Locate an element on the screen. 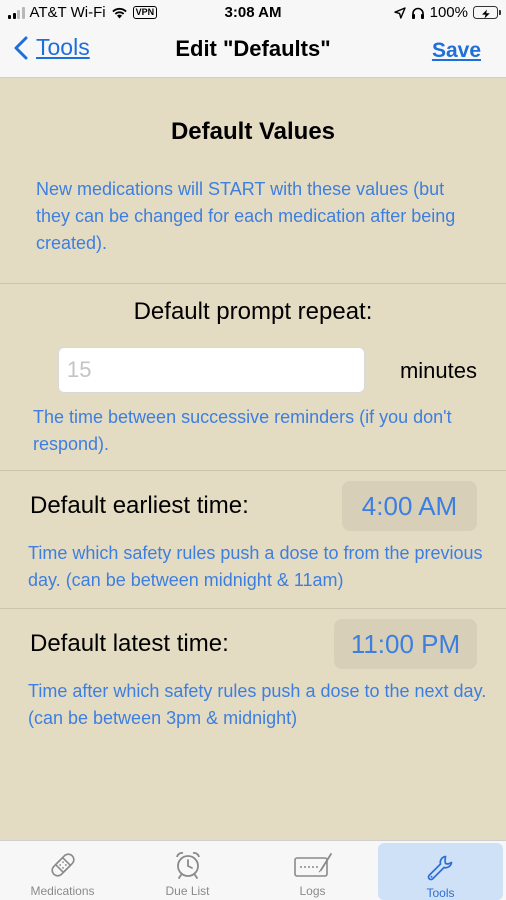 The image size is (506, 900). status-right: 100% is located at coordinates (447, 12).